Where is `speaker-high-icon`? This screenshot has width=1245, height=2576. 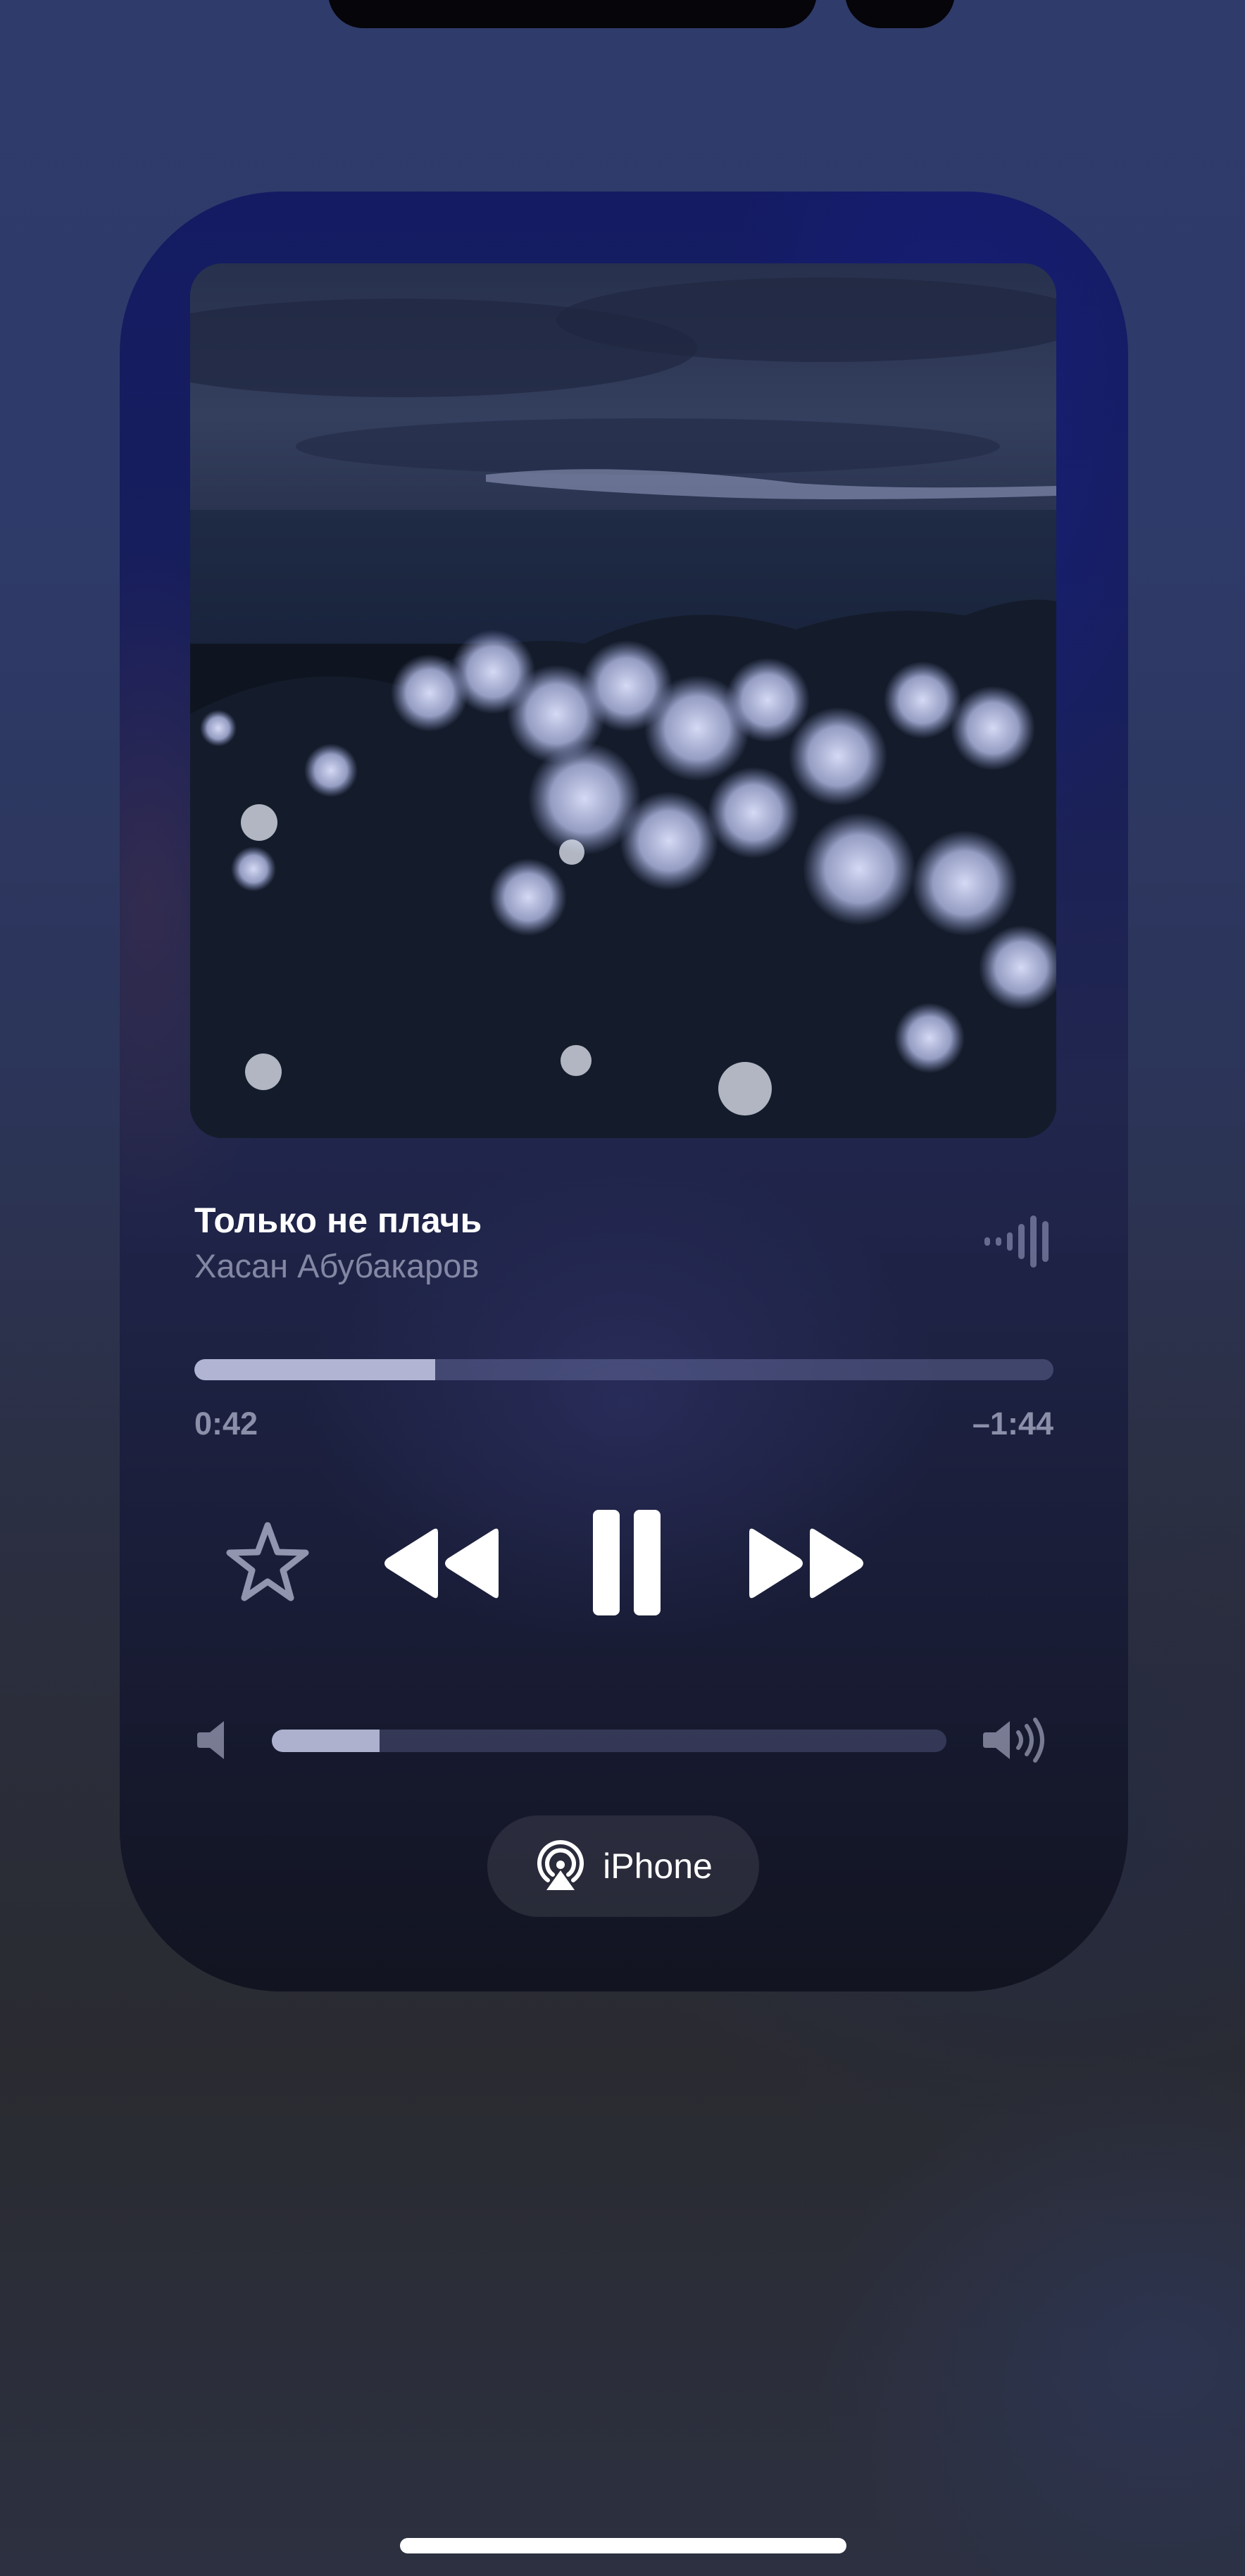 speaker-high-icon is located at coordinates (1016, 1740).